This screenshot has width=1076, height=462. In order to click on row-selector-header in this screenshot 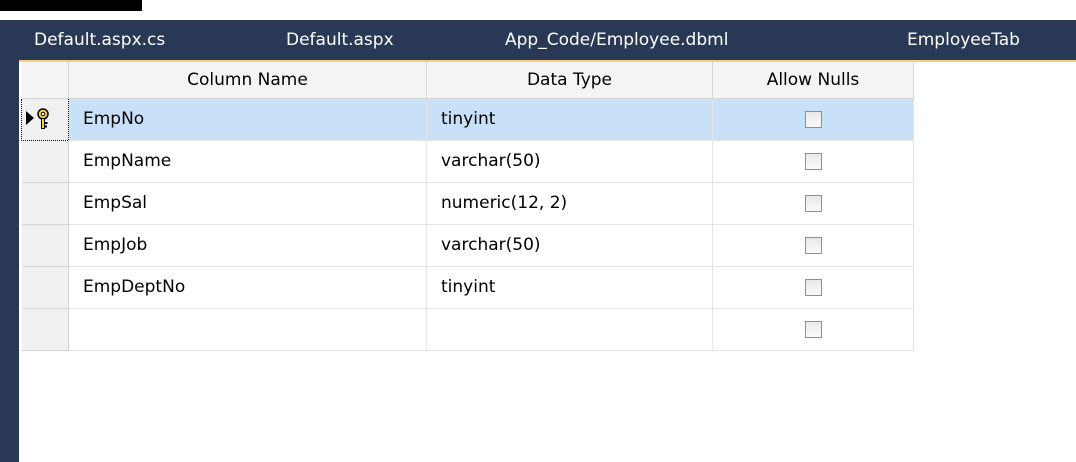, I will do `click(45, 80)`.